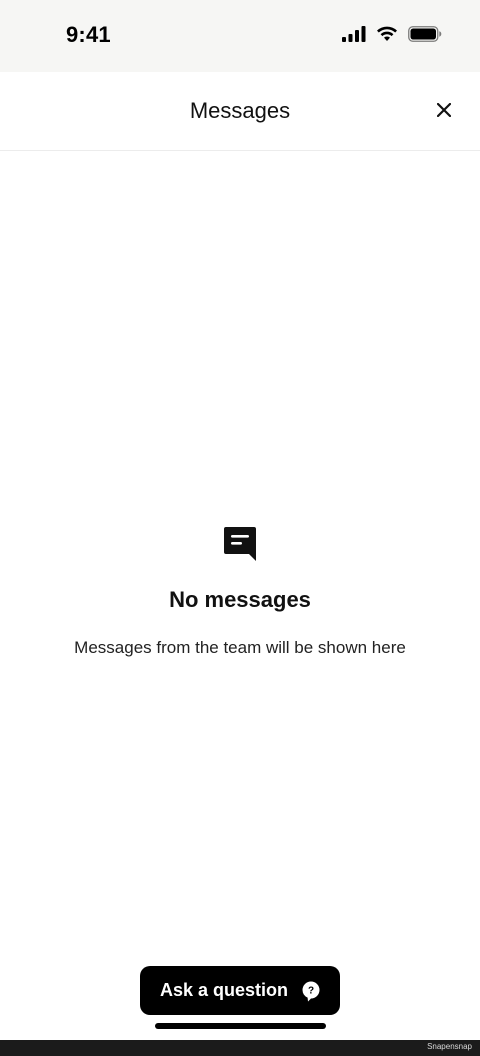  I want to click on close-button, so click(444, 110).